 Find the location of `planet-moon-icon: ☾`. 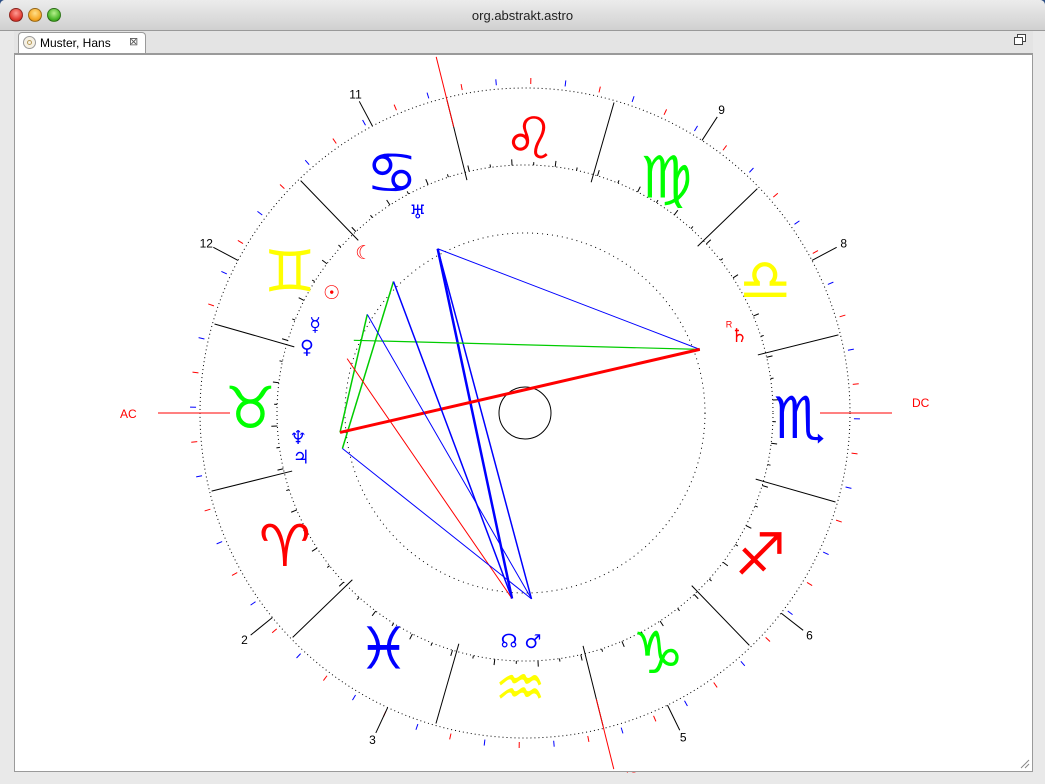

planet-moon-icon: ☾ is located at coordinates (363, 253).